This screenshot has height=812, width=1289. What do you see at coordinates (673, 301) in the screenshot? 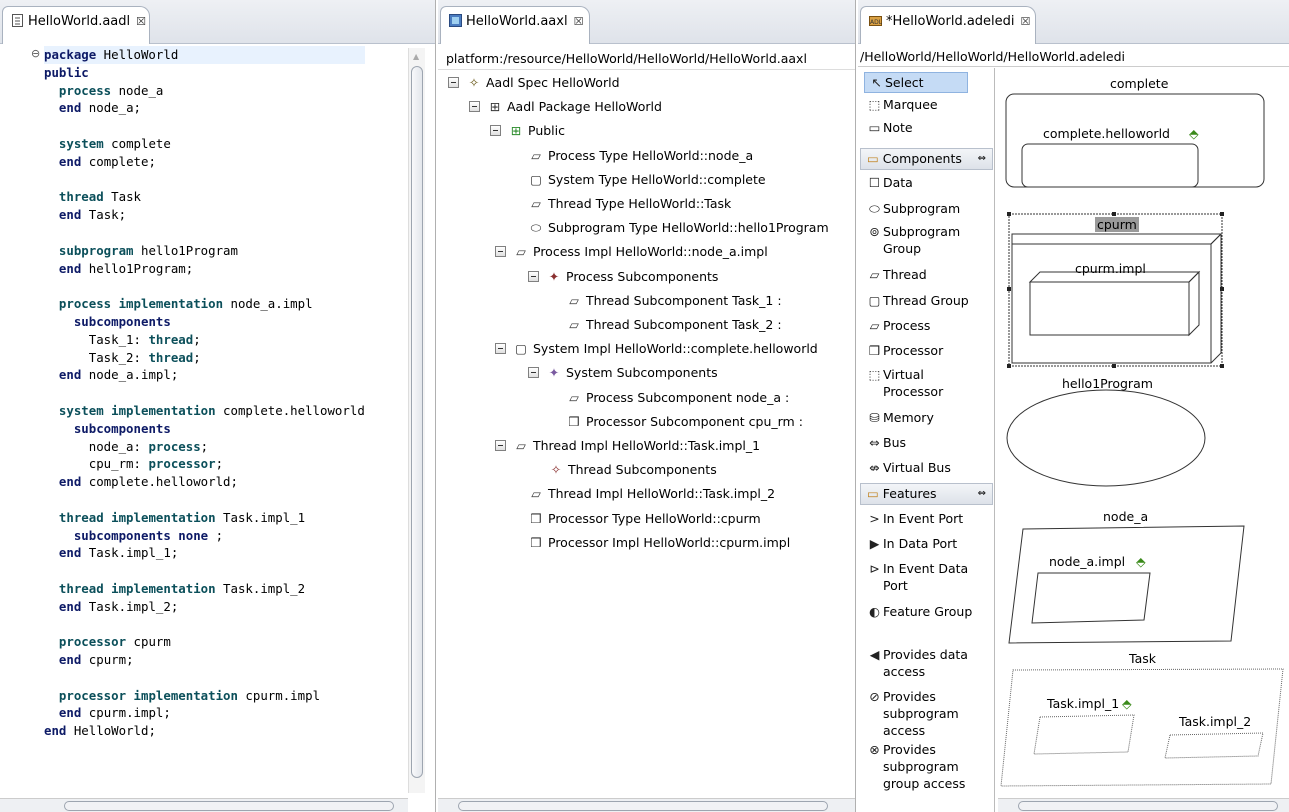
I see `tree-node: ▱ Thread Subcomponent Task_1 :` at bounding box center [673, 301].